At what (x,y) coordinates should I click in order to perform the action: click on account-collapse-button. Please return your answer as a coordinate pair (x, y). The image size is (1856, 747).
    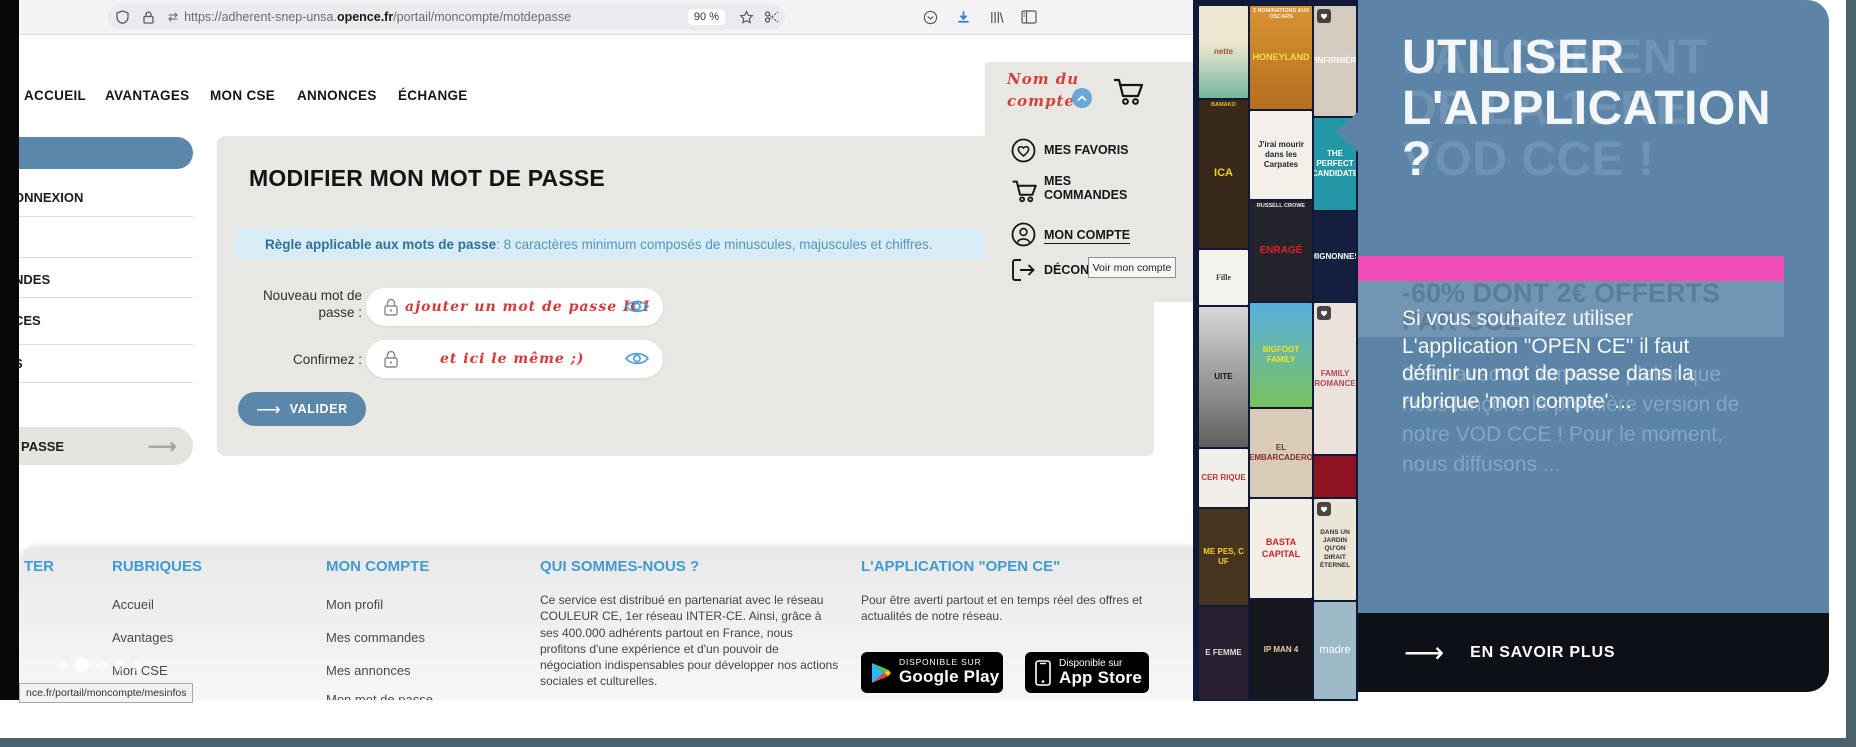
    Looking at the image, I should click on (1082, 98).